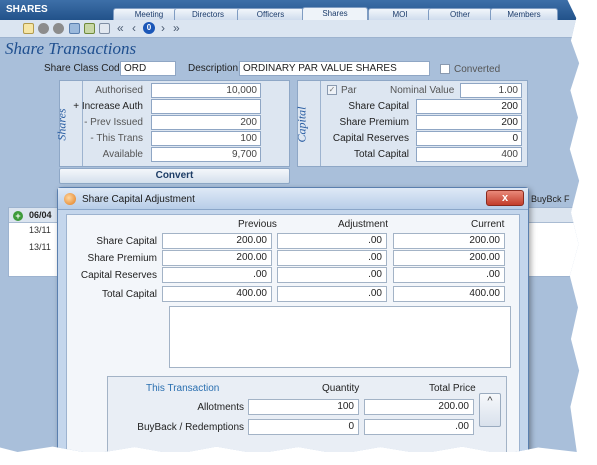  Describe the element at coordinates (208, 14) in the screenshot. I see `tab-directors: Directors` at that location.